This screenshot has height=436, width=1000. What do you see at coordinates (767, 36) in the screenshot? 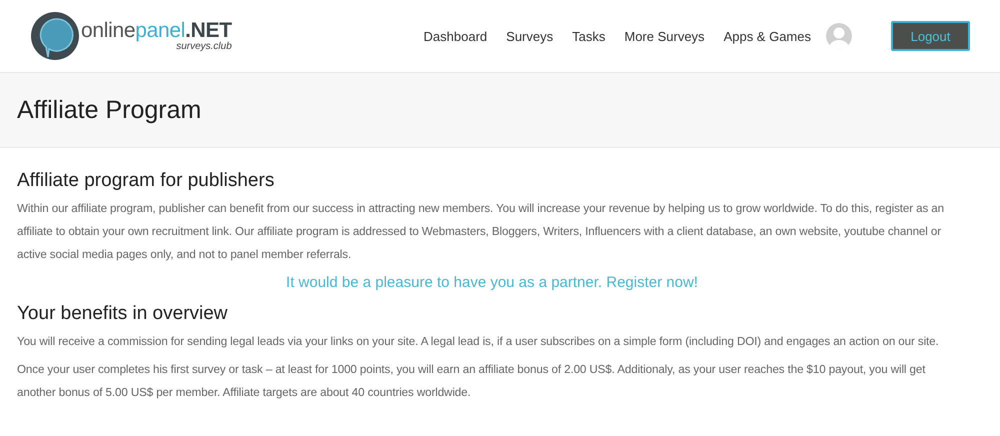
I see `nav-link: Apps & Games` at bounding box center [767, 36].